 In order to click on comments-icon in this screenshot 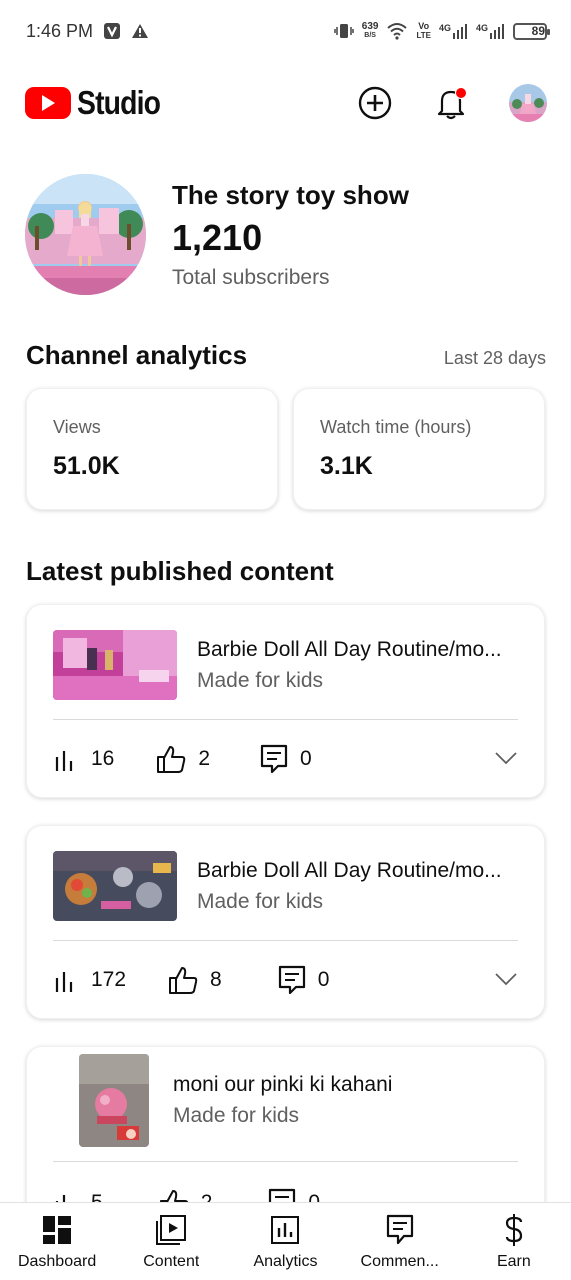, I will do `click(400, 1230)`.